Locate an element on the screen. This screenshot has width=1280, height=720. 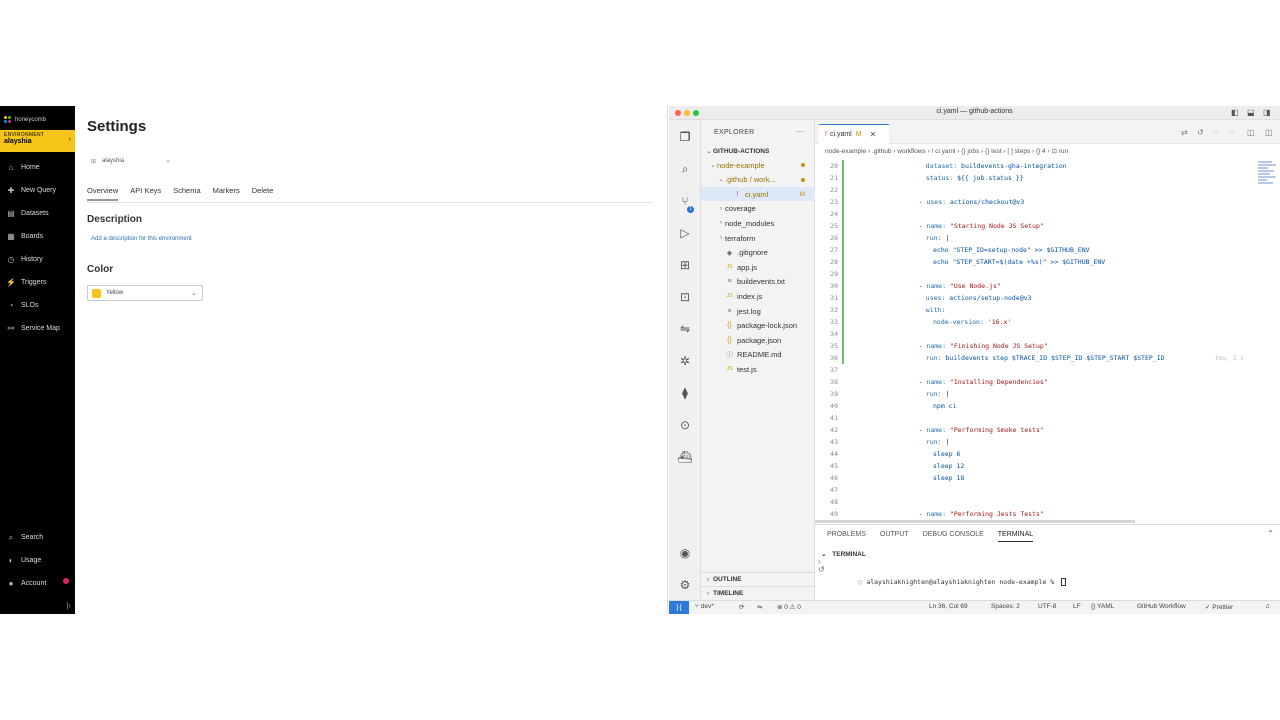
add-description-link: Add a description for this environment is located at coordinates (141, 239).